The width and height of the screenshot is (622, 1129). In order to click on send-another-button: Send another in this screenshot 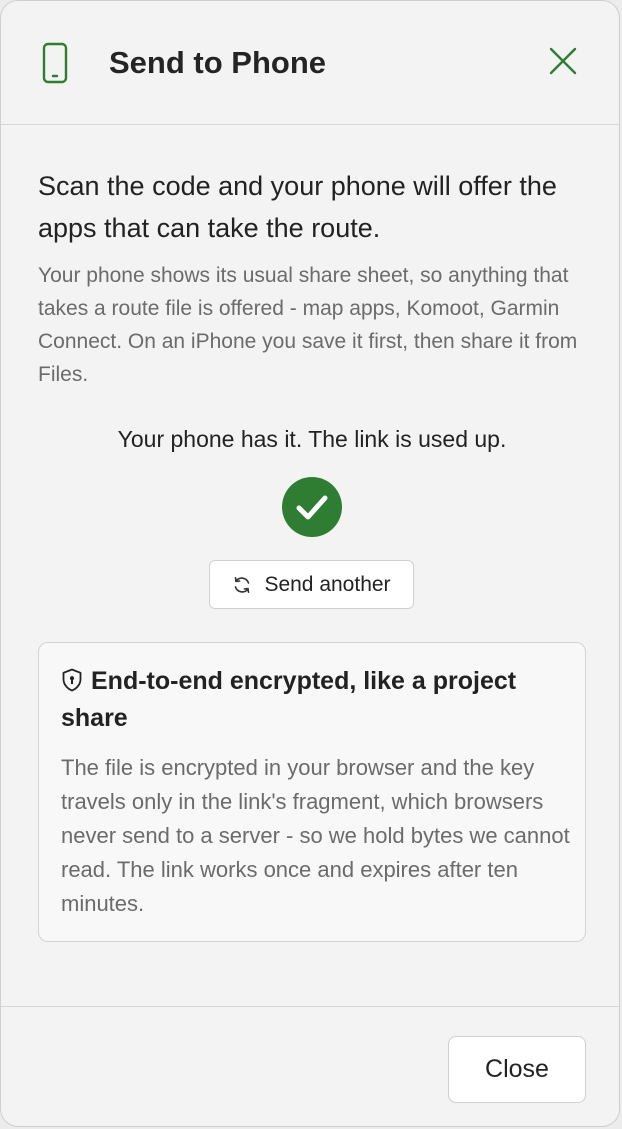, I will do `click(311, 584)`.